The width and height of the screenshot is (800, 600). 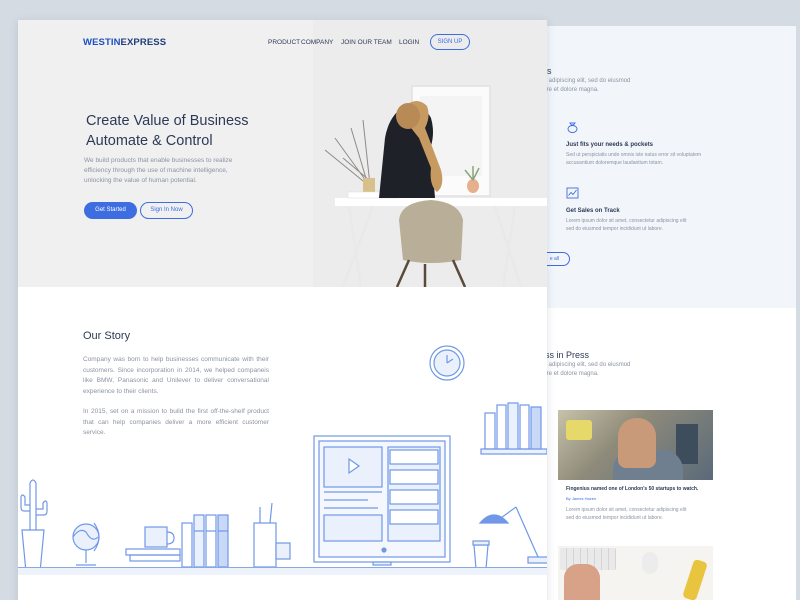 What do you see at coordinates (409, 42) in the screenshot?
I see `nav-login: LOGIN` at bounding box center [409, 42].